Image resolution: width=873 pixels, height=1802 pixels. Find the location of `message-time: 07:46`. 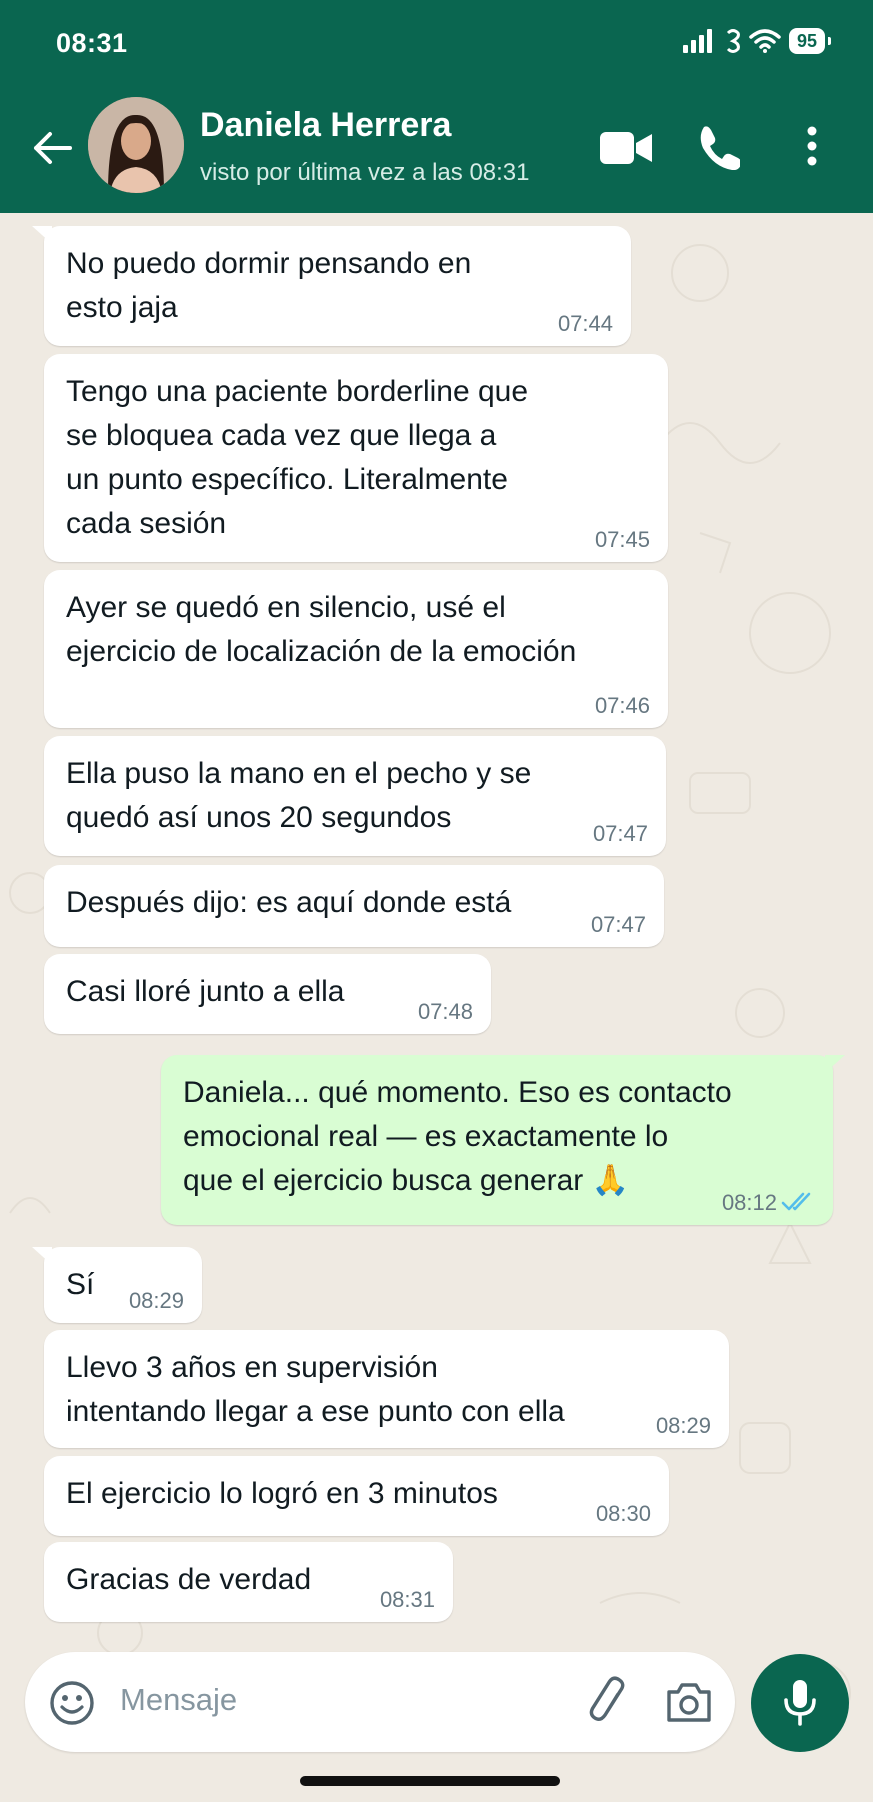

message-time: 07:46 is located at coordinates (622, 705).